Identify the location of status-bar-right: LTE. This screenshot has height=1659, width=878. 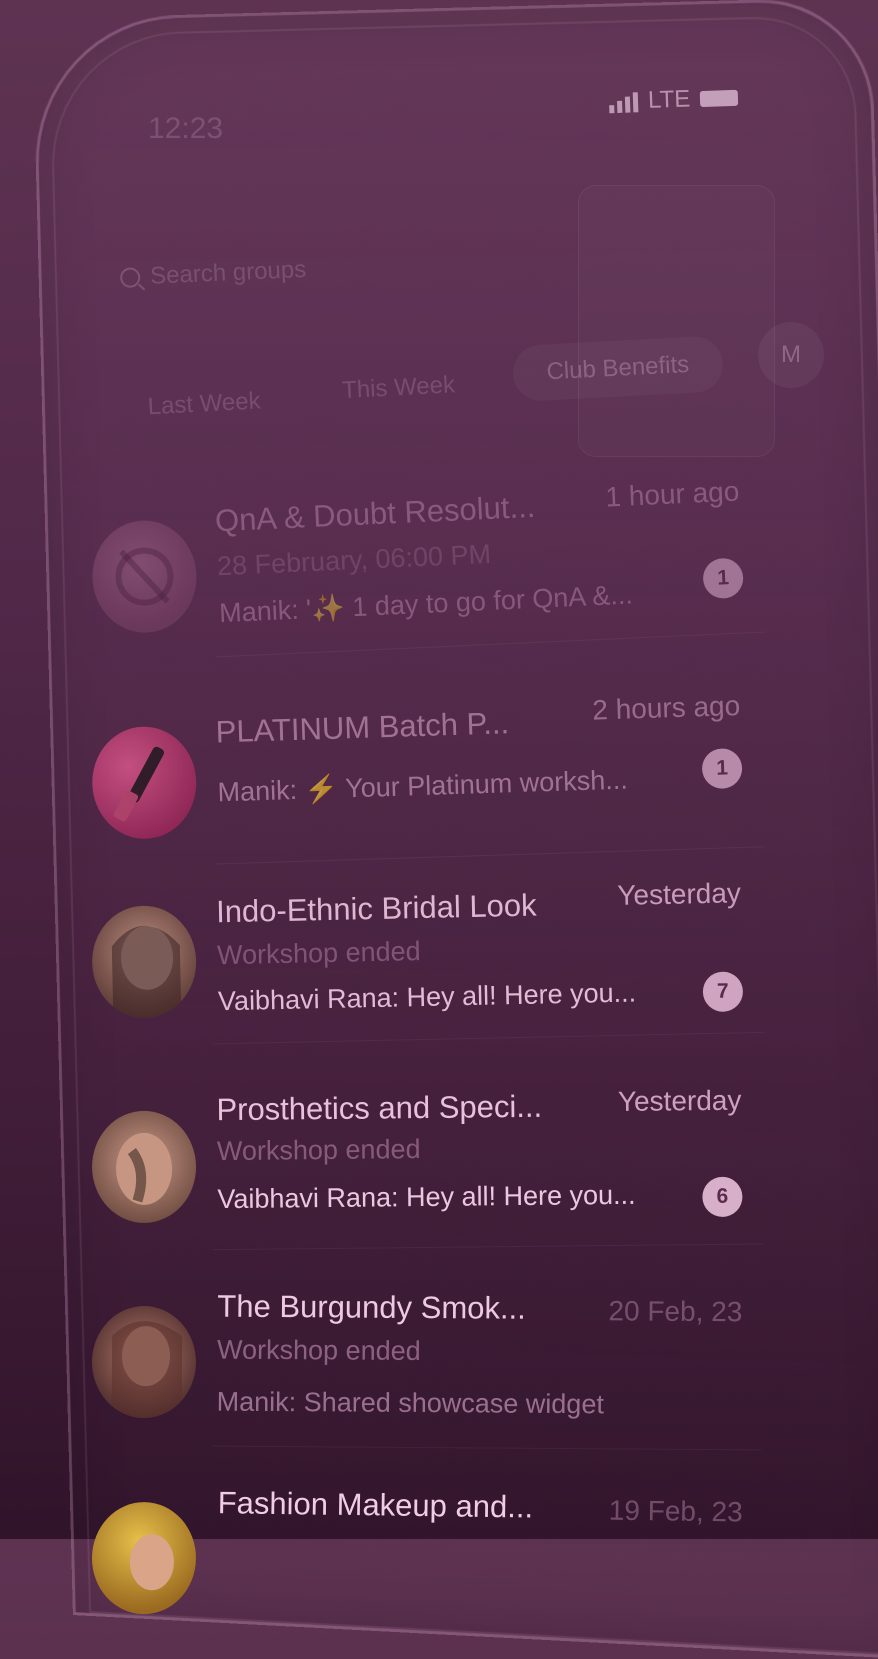
(673, 100).